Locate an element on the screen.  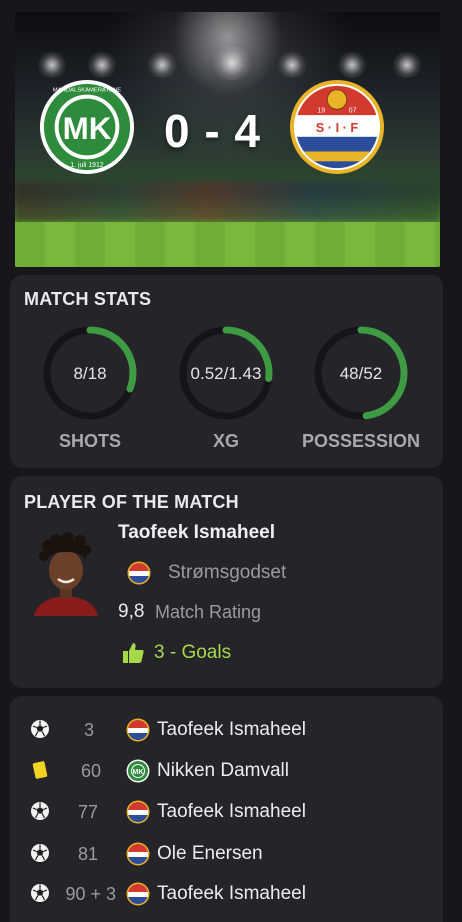
svg-text: 07 is located at coordinates (353, 110).